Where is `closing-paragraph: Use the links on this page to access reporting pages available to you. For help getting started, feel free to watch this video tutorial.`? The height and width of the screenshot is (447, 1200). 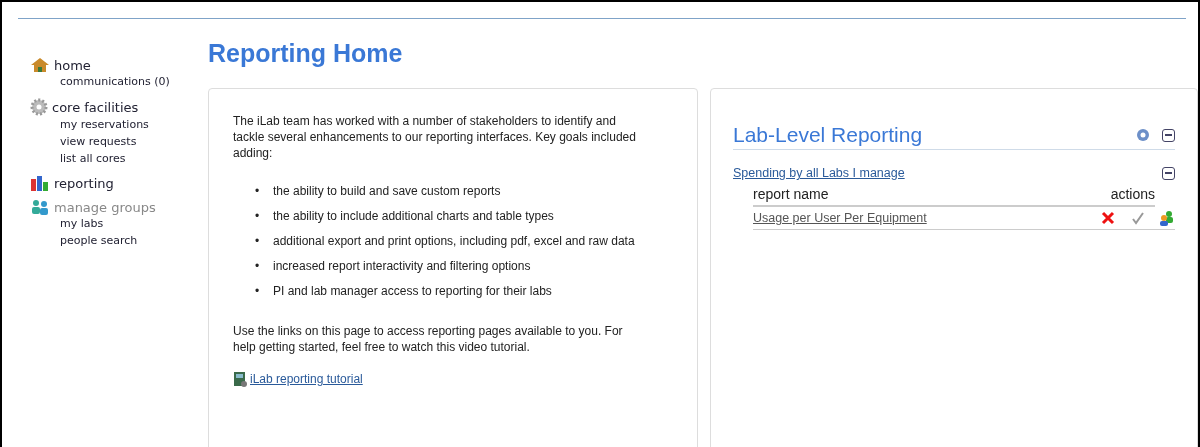 closing-paragraph: Use the links on this page to access reporting pages available to you. For help getting started, feel free to watch this video tutorial. is located at coordinates (428, 339).